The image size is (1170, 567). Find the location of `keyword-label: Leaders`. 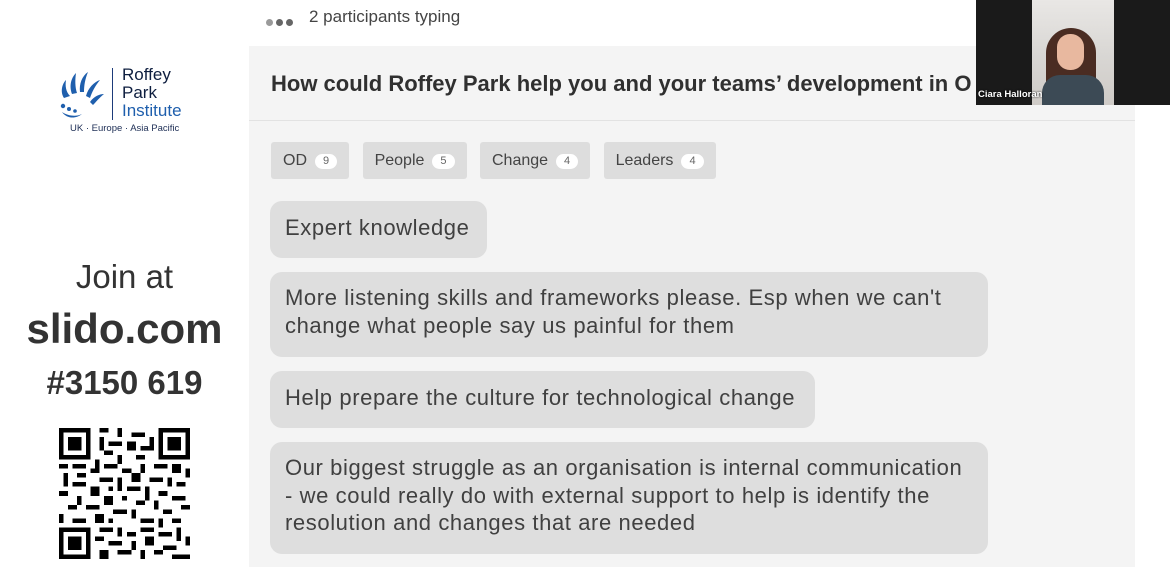

keyword-label: Leaders is located at coordinates (644, 160).